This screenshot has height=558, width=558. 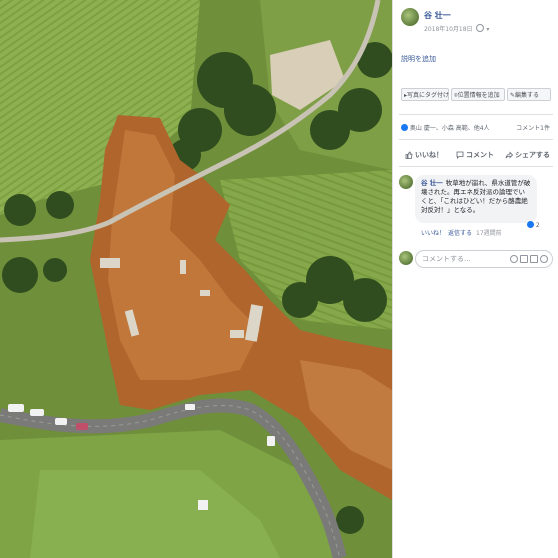 I want to click on comment-time: 17週間前, so click(x=489, y=232).